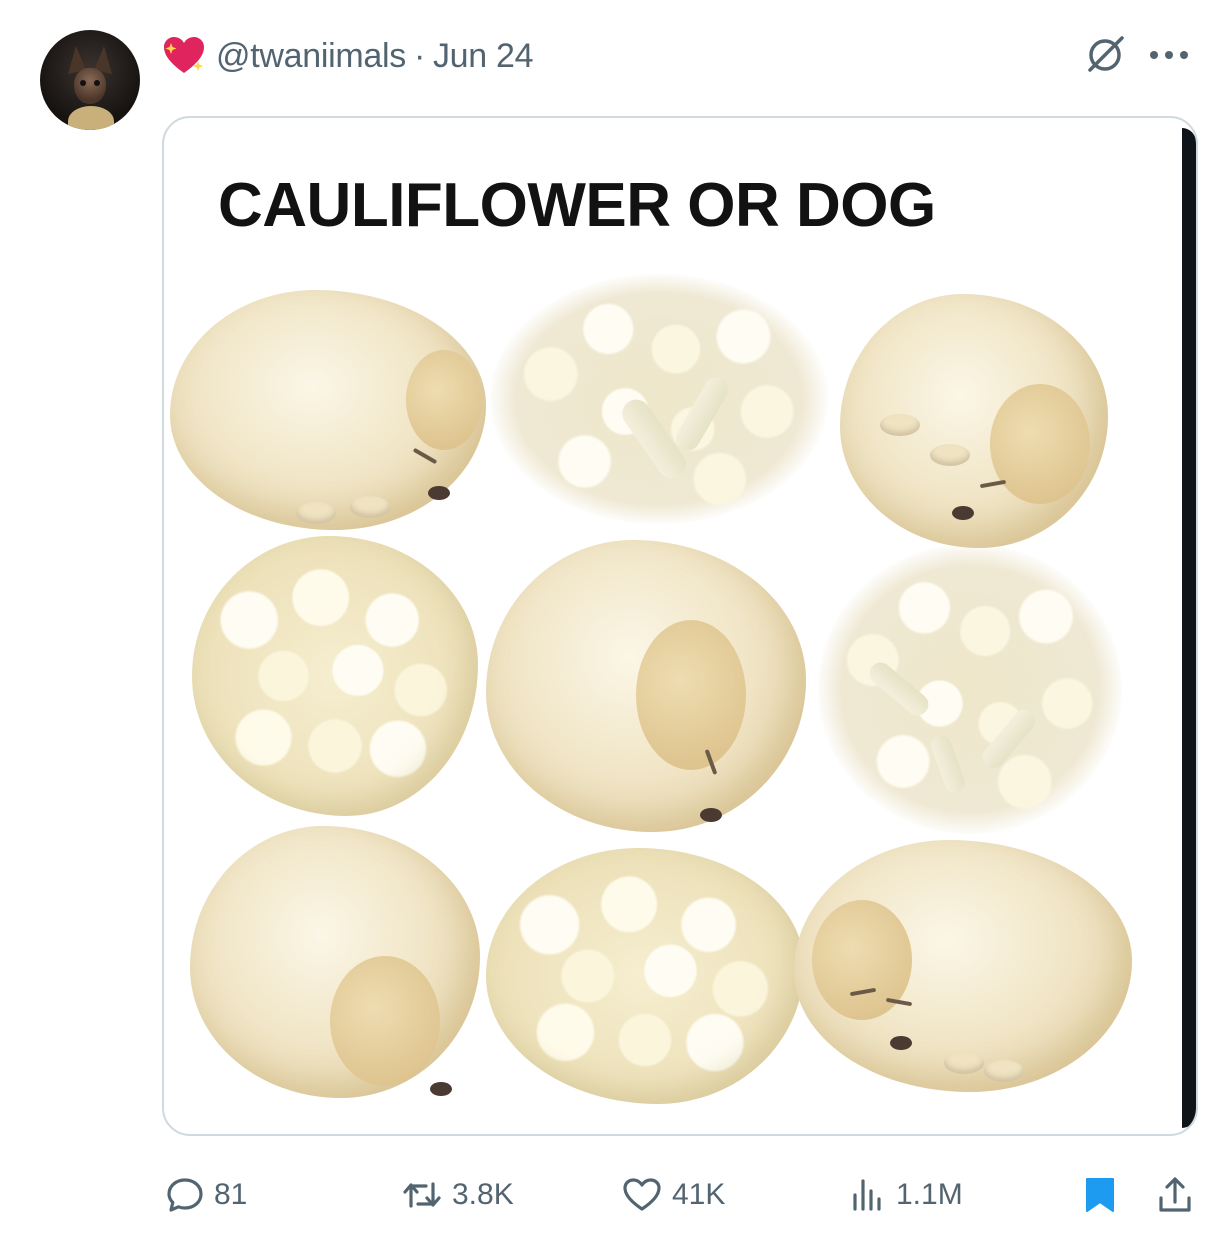 The width and height of the screenshot is (1212, 1238). Describe the element at coordinates (483, 56) in the screenshot. I see `post-date: Jun 24` at that location.